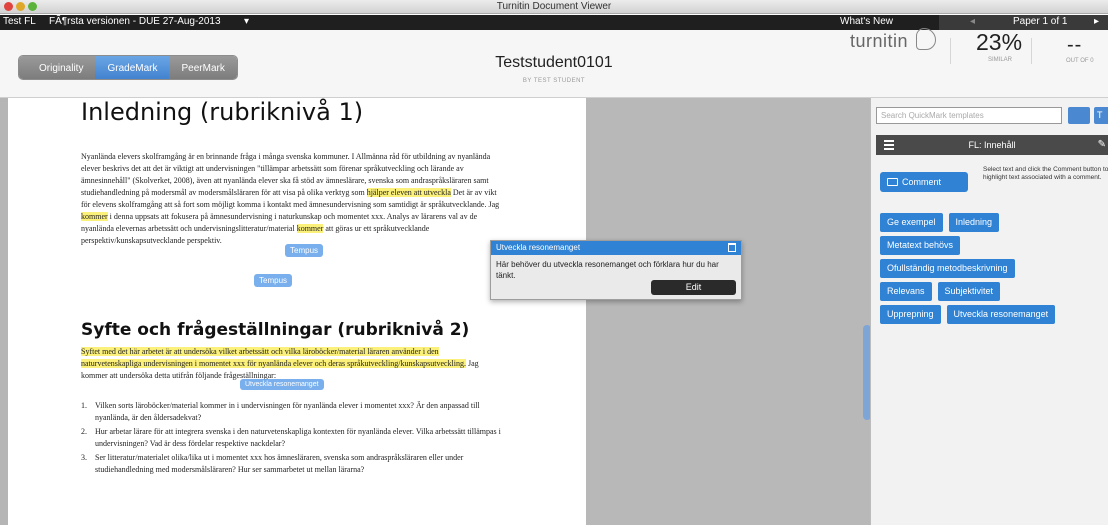 The width and height of the screenshot is (1108, 525). What do you see at coordinates (1096, 21) in the screenshot?
I see `next-paper-icon: ▸` at bounding box center [1096, 21].